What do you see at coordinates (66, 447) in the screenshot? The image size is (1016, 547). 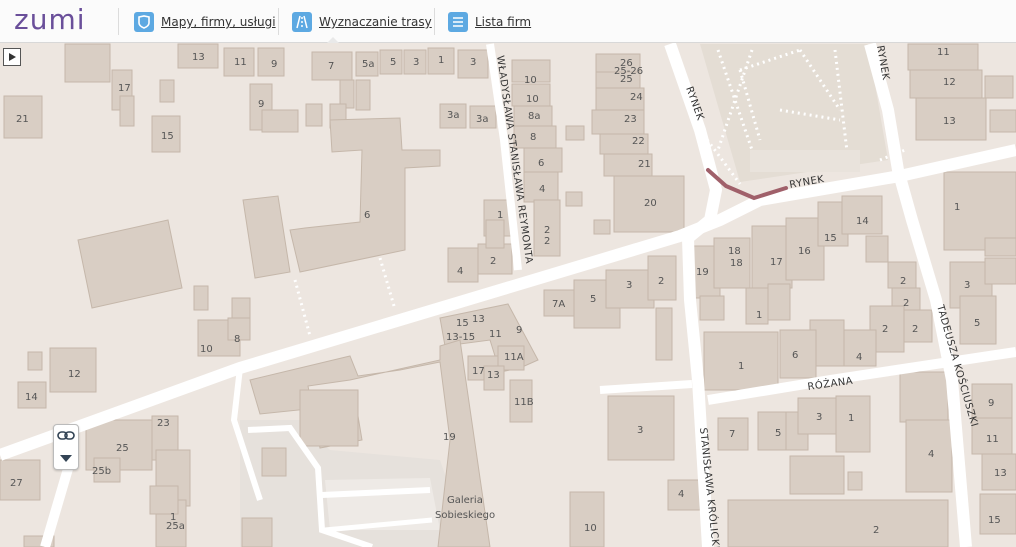 I see `link-widget` at bounding box center [66, 447].